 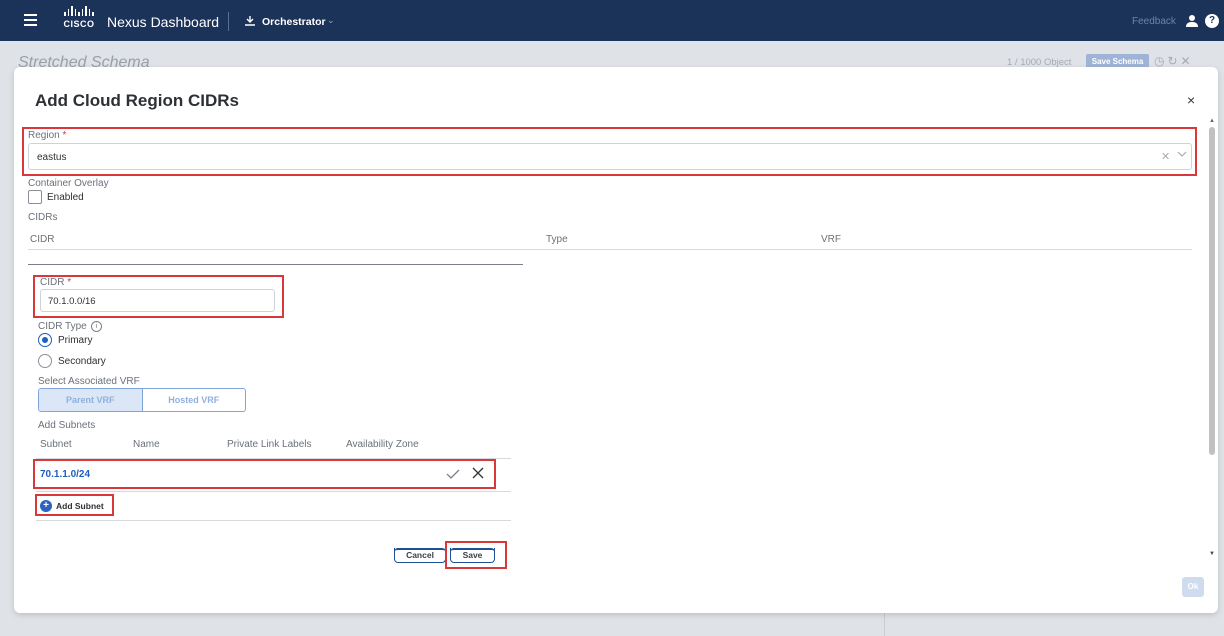 I want to click on cidr-type-label: CIDR Type, so click(x=62, y=326).